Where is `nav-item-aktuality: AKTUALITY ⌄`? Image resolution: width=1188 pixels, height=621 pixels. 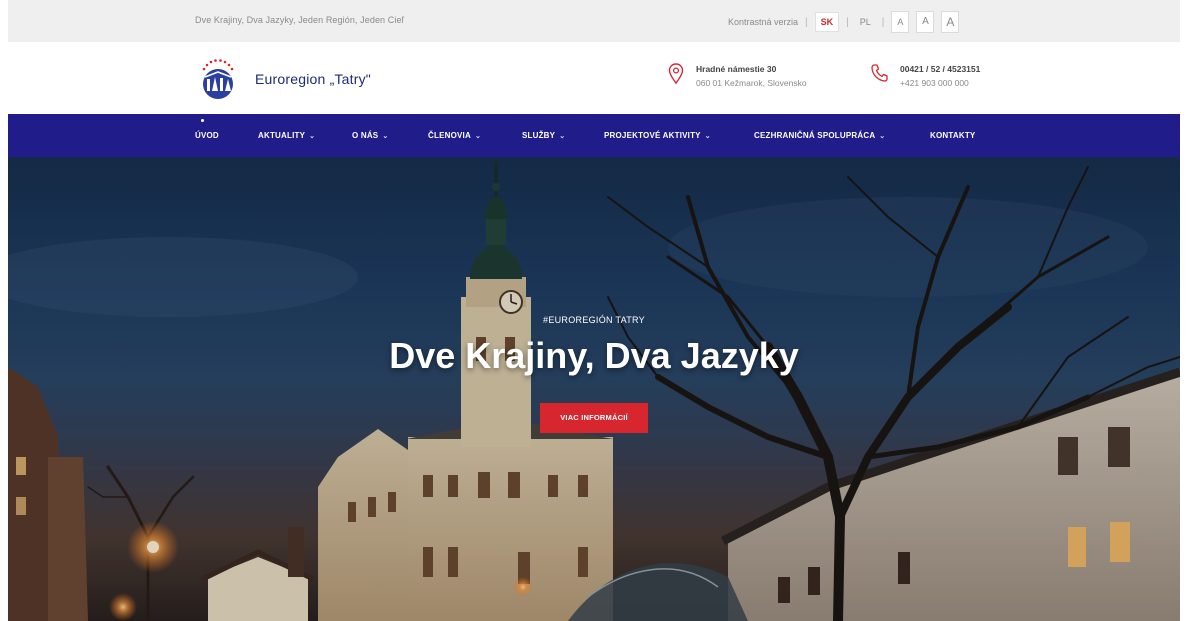 nav-item-aktuality: AKTUALITY ⌄ is located at coordinates (286, 135).